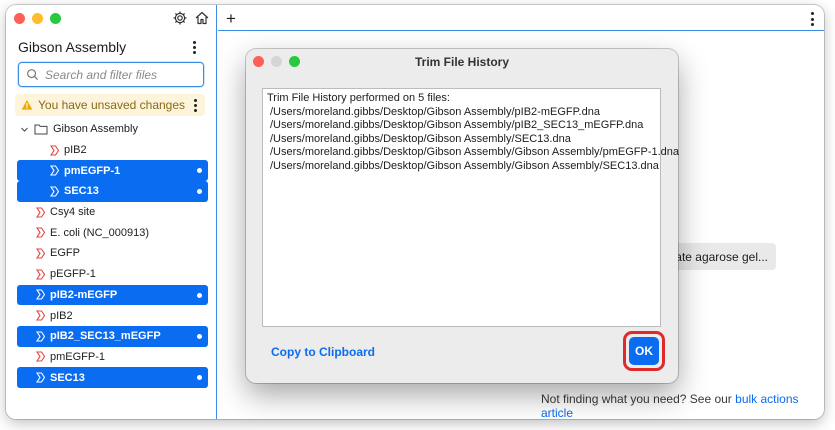 This screenshot has height=430, width=835. Describe the element at coordinates (111, 274) in the screenshot. I see `list-item: pEGFP-1` at that location.